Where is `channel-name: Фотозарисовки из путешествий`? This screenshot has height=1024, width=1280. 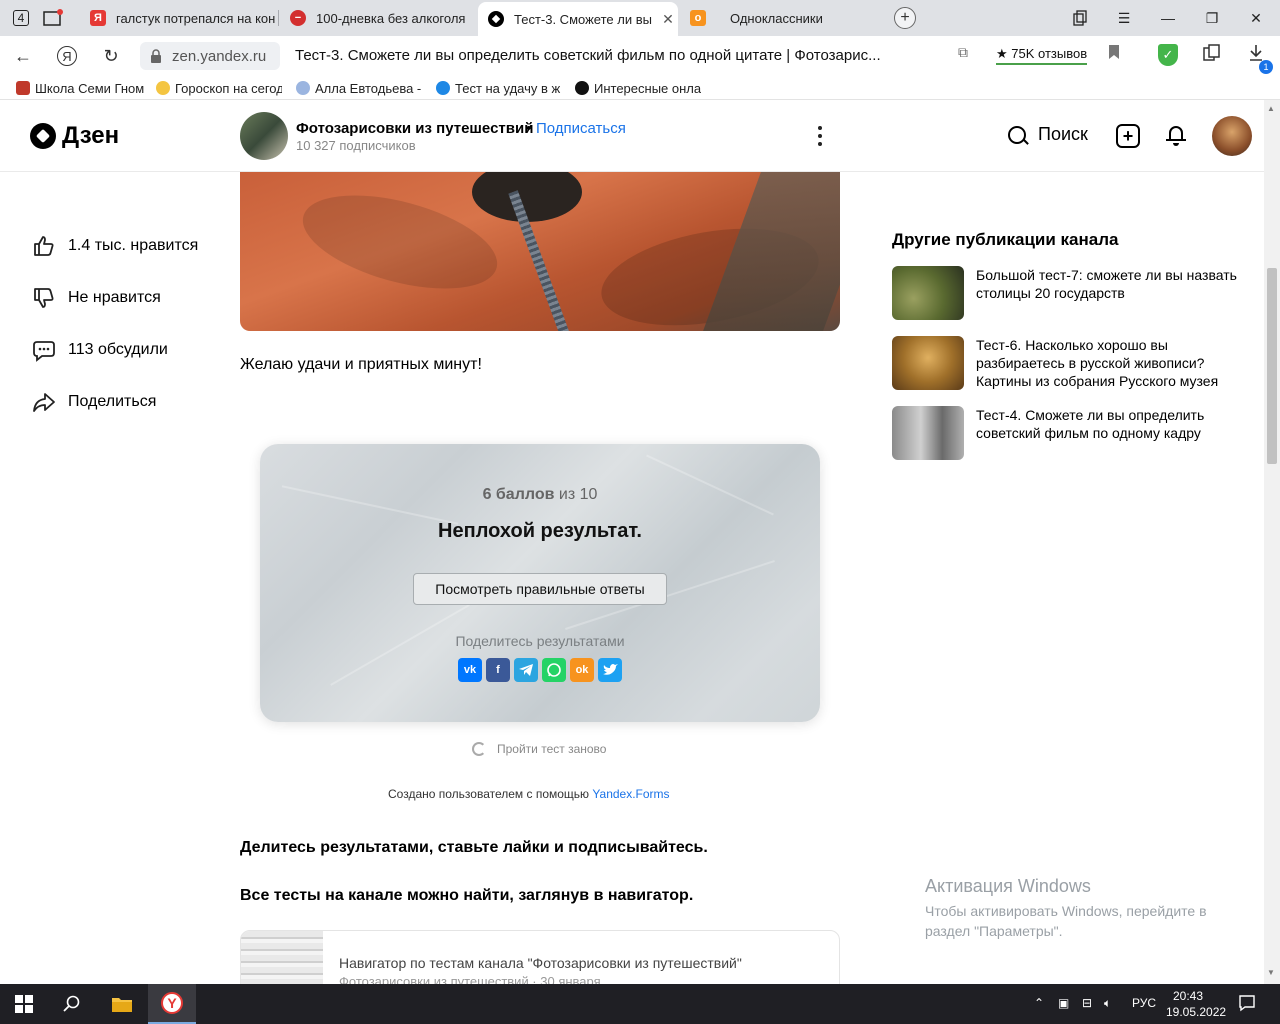
channel-name: Фотозарисовки из путешествий is located at coordinates (414, 128).